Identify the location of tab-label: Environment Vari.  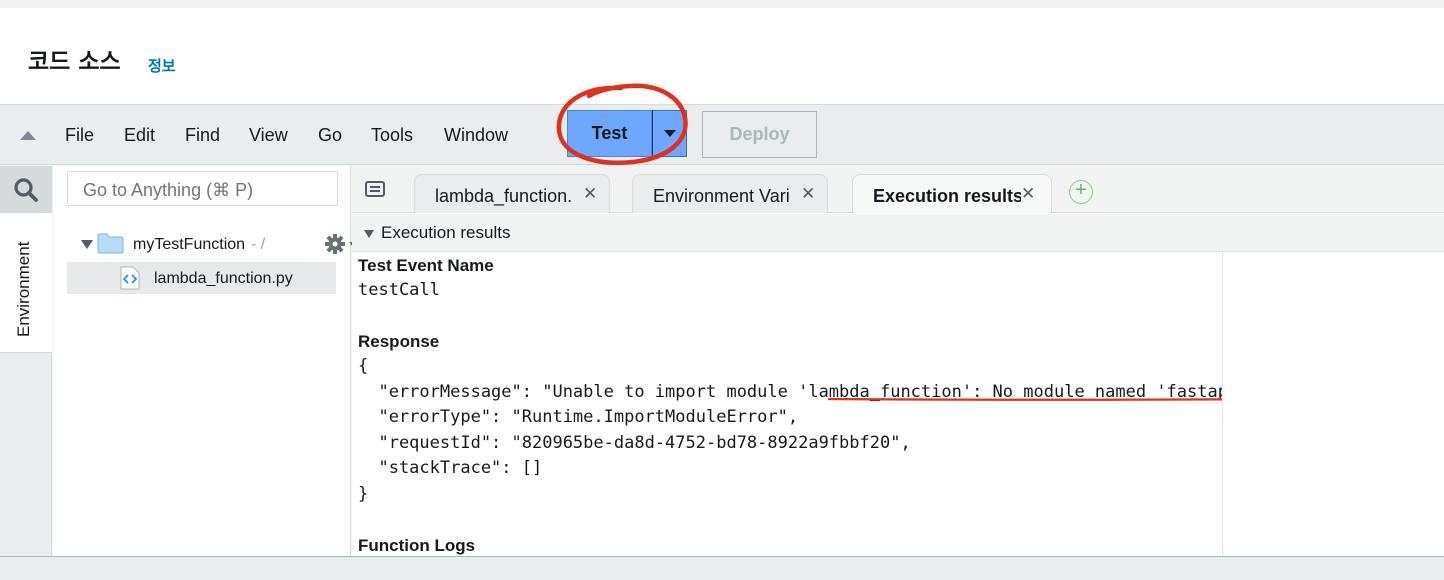
(721, 196).